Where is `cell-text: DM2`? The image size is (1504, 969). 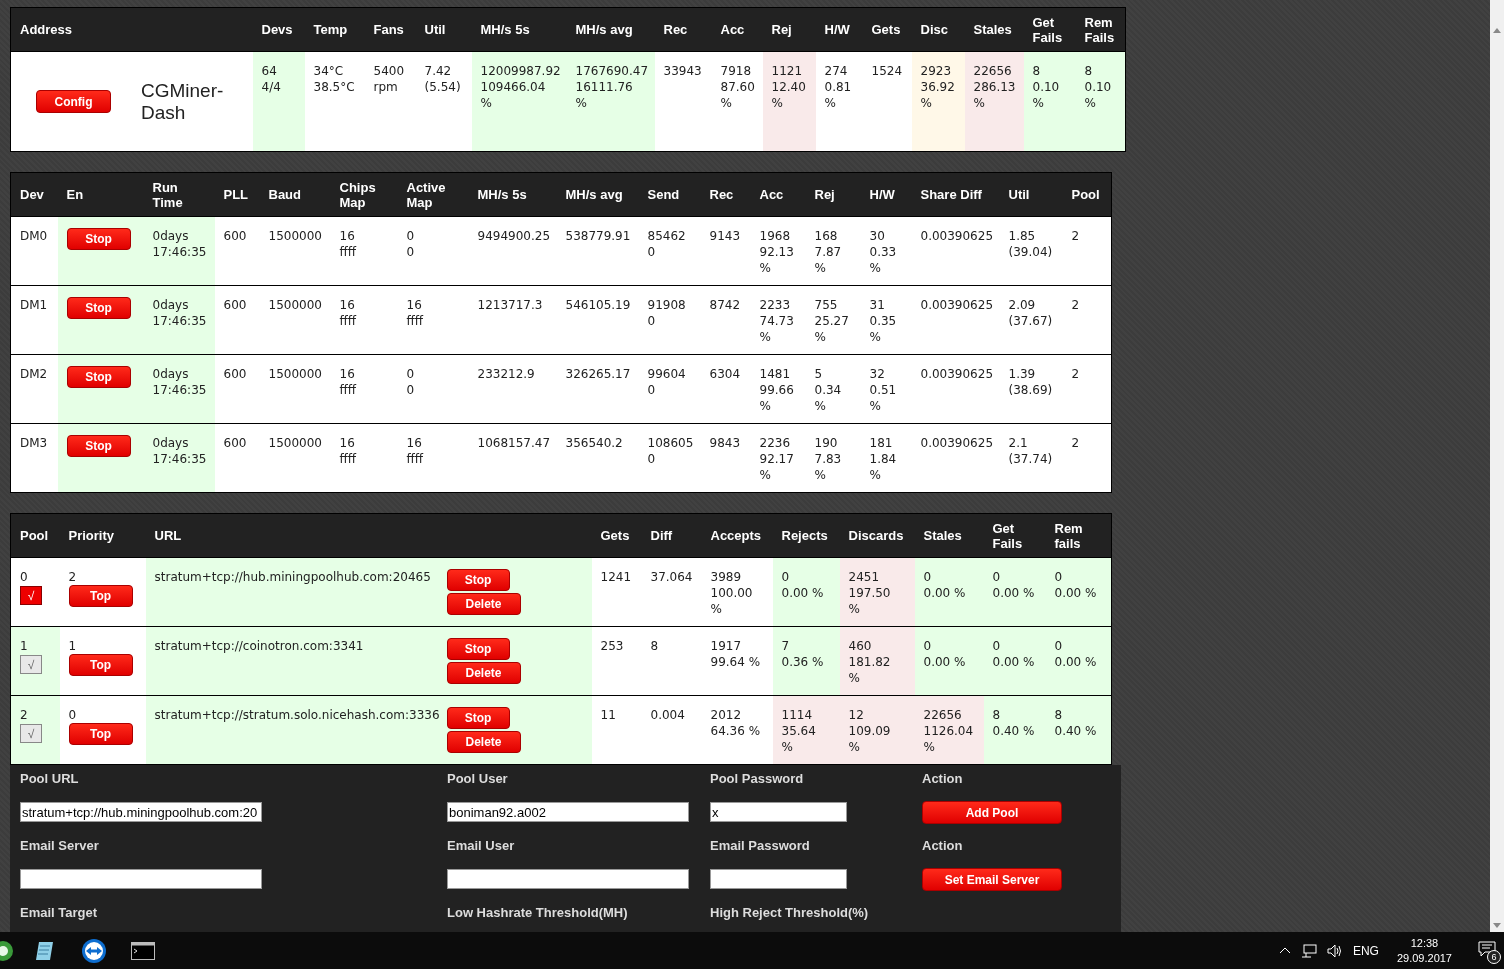
cell-text: DM2 is located at coordinates (34, 374).